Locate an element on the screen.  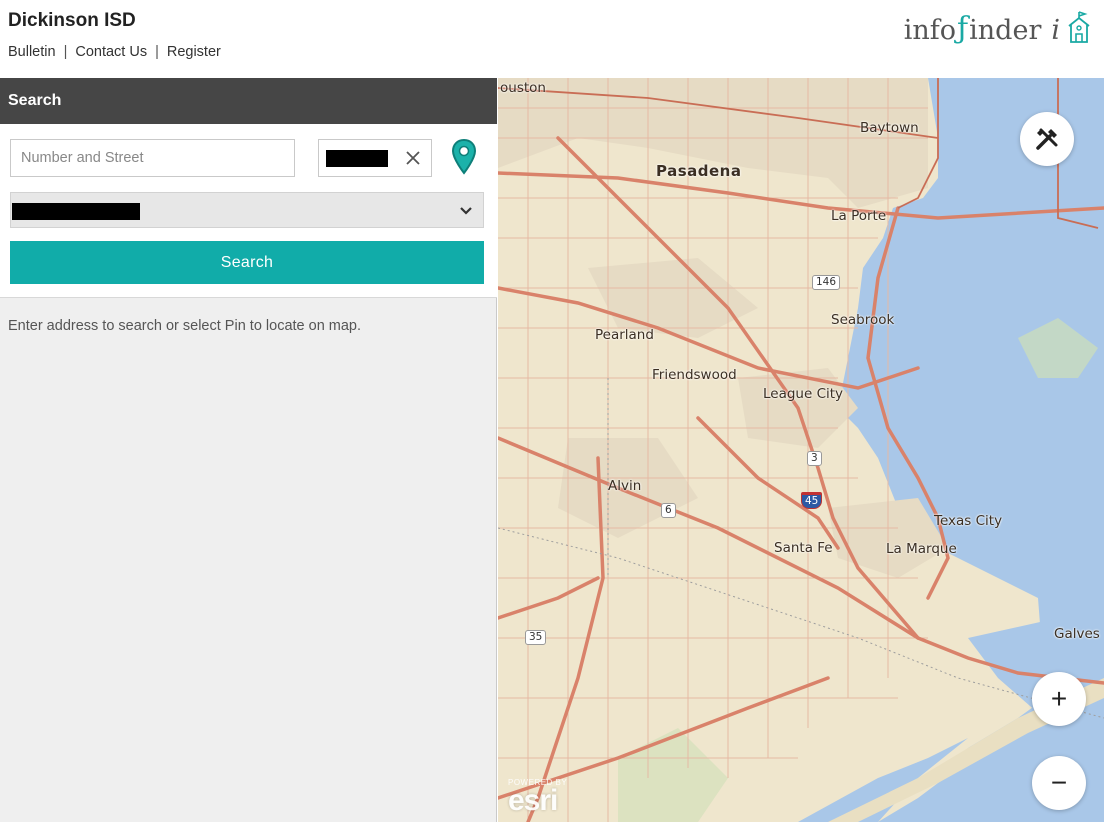
map-pin-icon is located at coordinates (464, 157).